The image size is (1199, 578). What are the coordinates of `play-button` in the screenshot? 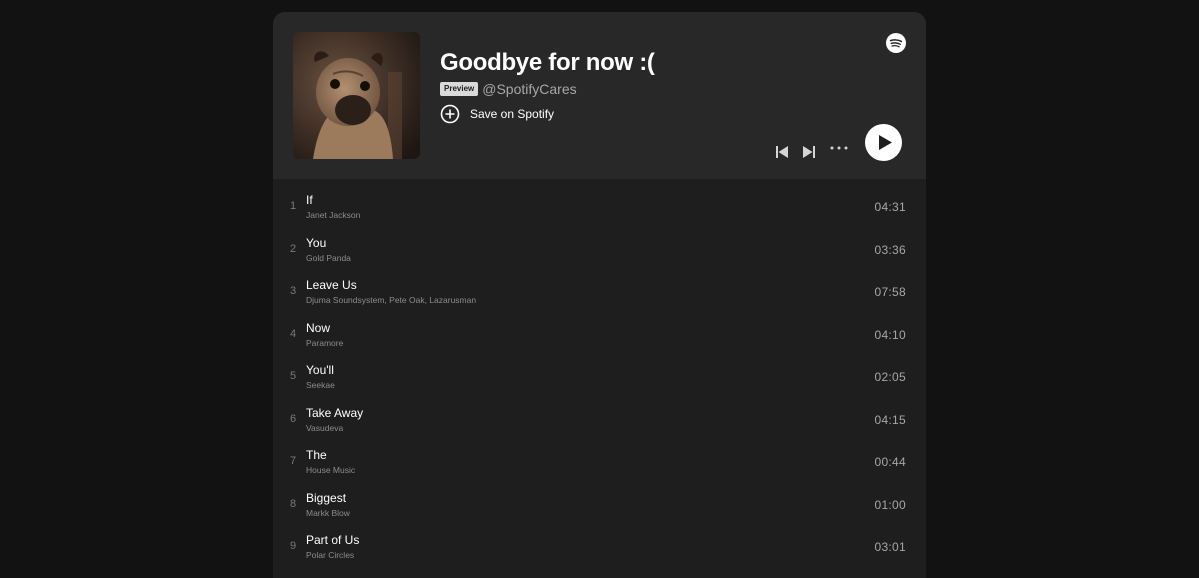 It's located at (883, 142).